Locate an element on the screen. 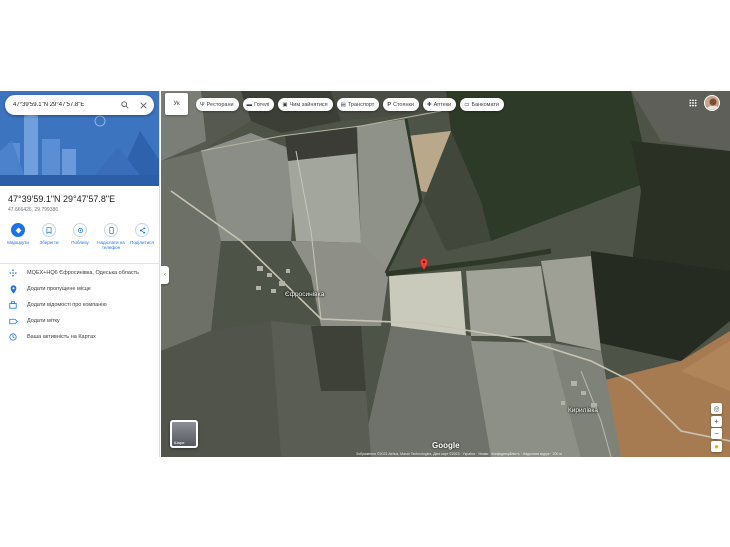 This screenshot has width=730, height=547. place-title: 47°39'59.1"N 29°47'57.8"E is located at coordinates (62, 199).